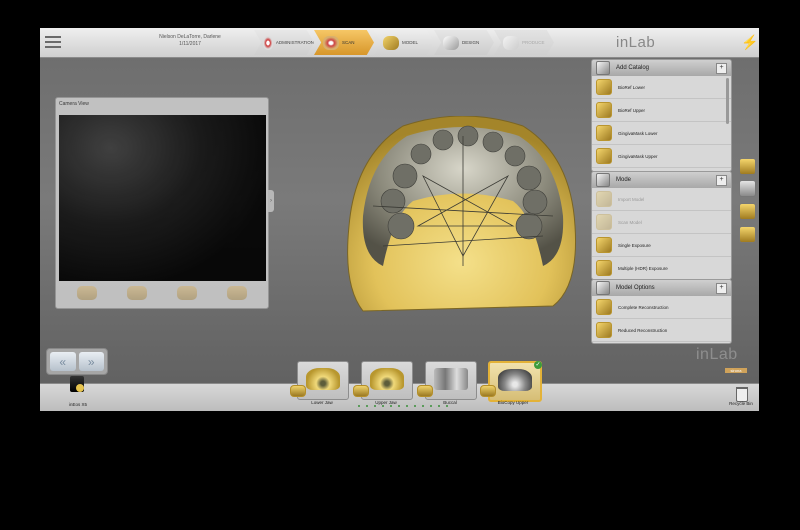 The height and width of the screenshot is (530, 800). What do you see at coordinates (604, 245) in the screenshot?
I see `single-exposure-icon` at bounding box center [604, 245].